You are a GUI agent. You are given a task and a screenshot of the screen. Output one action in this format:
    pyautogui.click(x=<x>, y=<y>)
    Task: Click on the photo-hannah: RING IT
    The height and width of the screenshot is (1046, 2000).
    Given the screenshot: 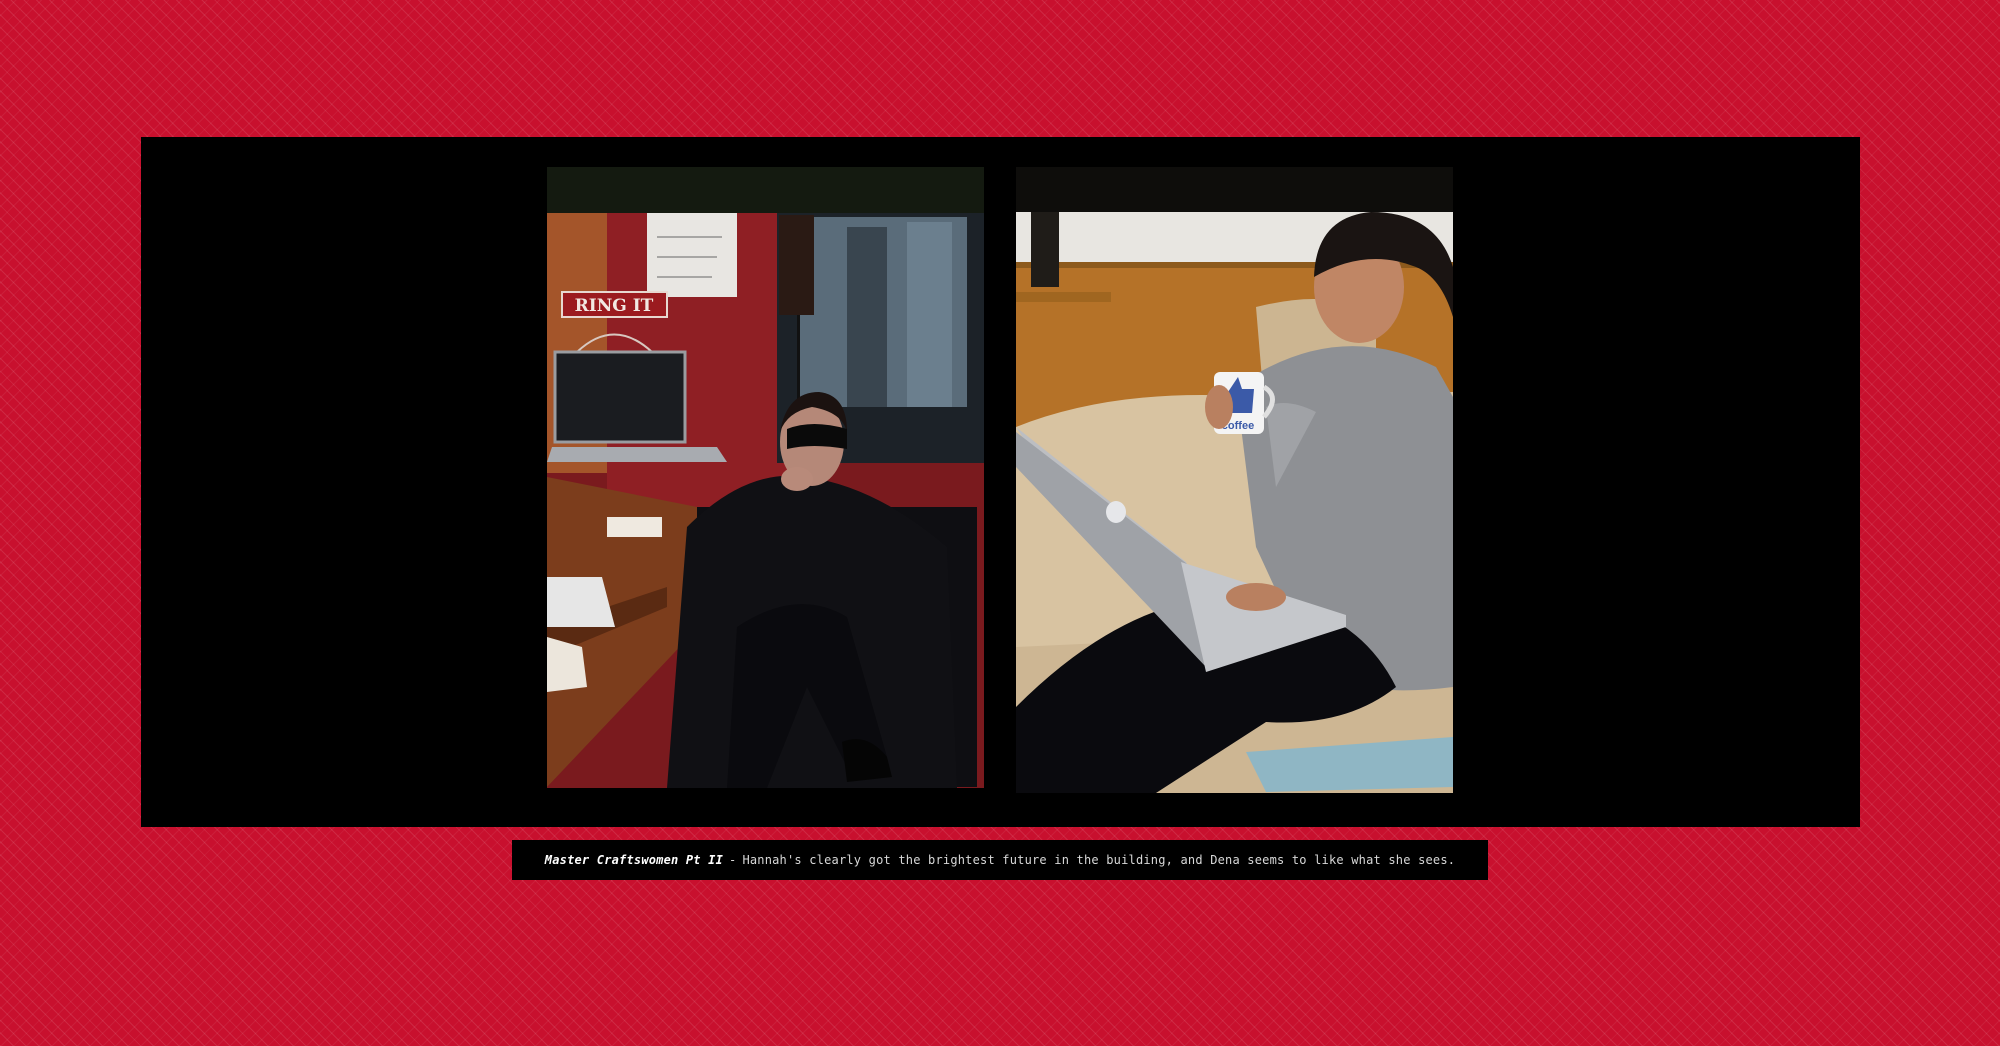 What is the action you would take?
    pyautogui.click(x=765, y=477)
    